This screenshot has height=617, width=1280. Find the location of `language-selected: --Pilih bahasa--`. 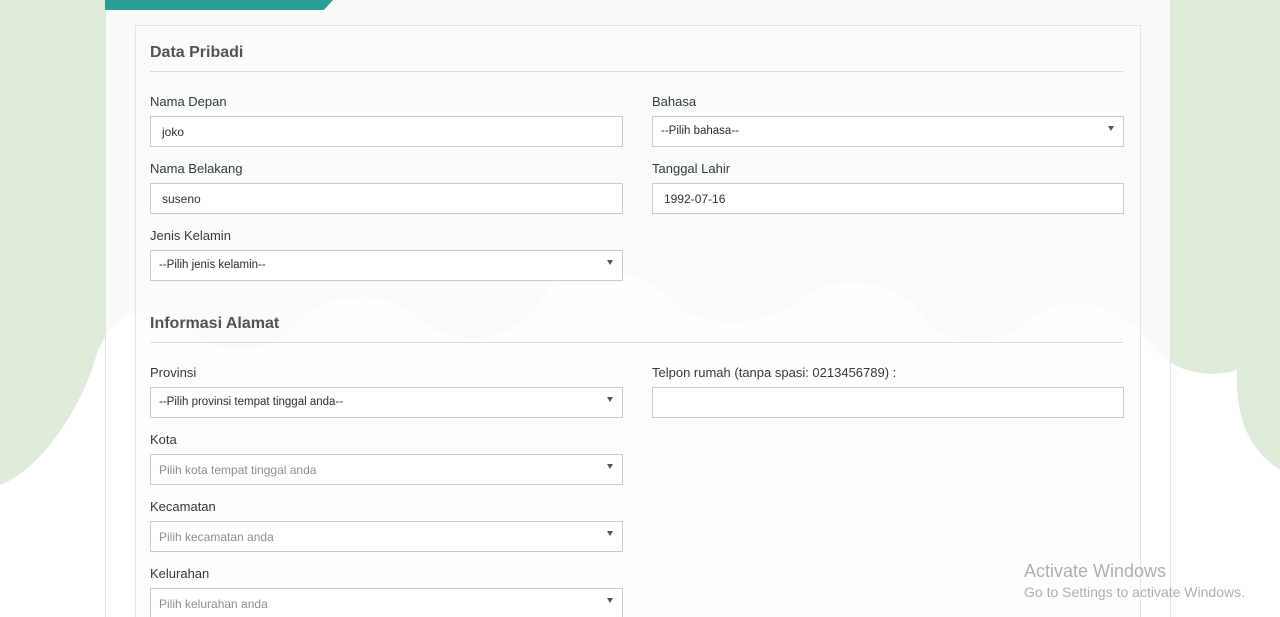

language-selected: --Pilih bahasa-- is located at coordinates (700, 131).